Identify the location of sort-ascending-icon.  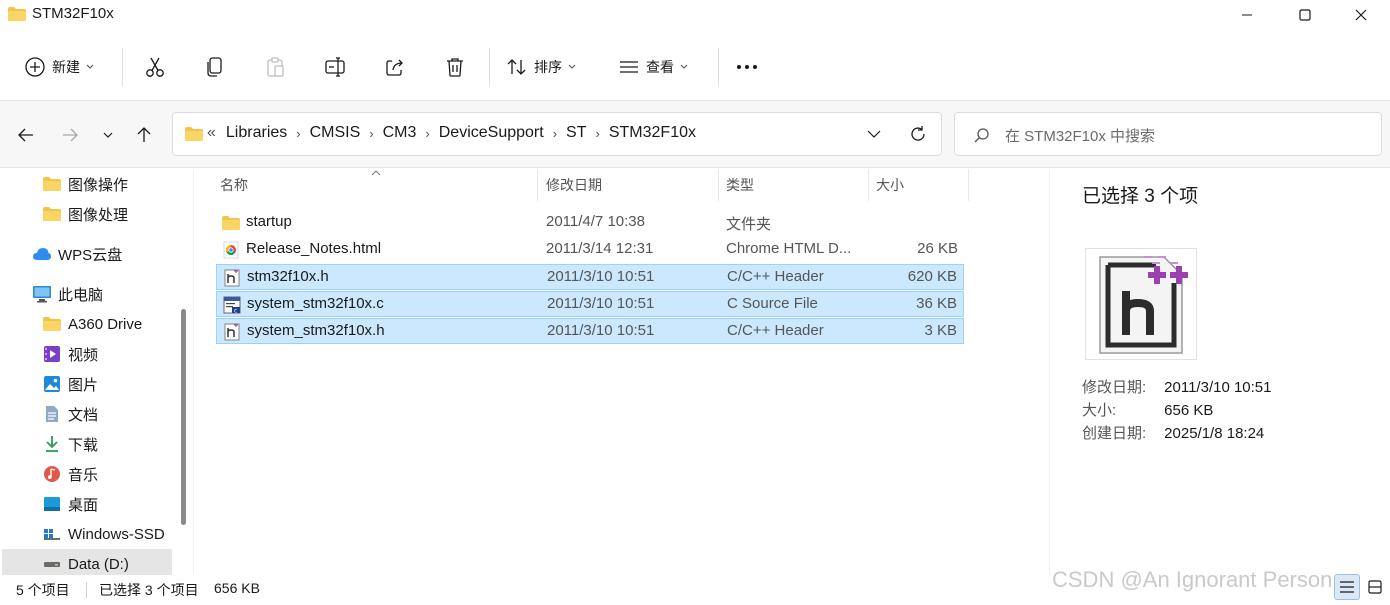
(376, 173).